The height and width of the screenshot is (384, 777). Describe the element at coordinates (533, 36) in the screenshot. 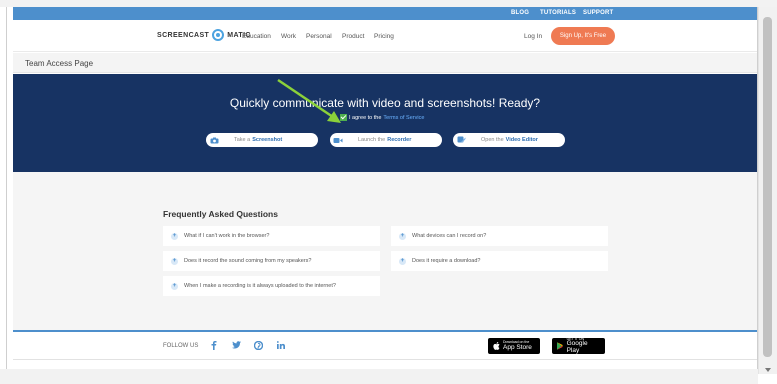

I see `login-link: Log In` at that location.